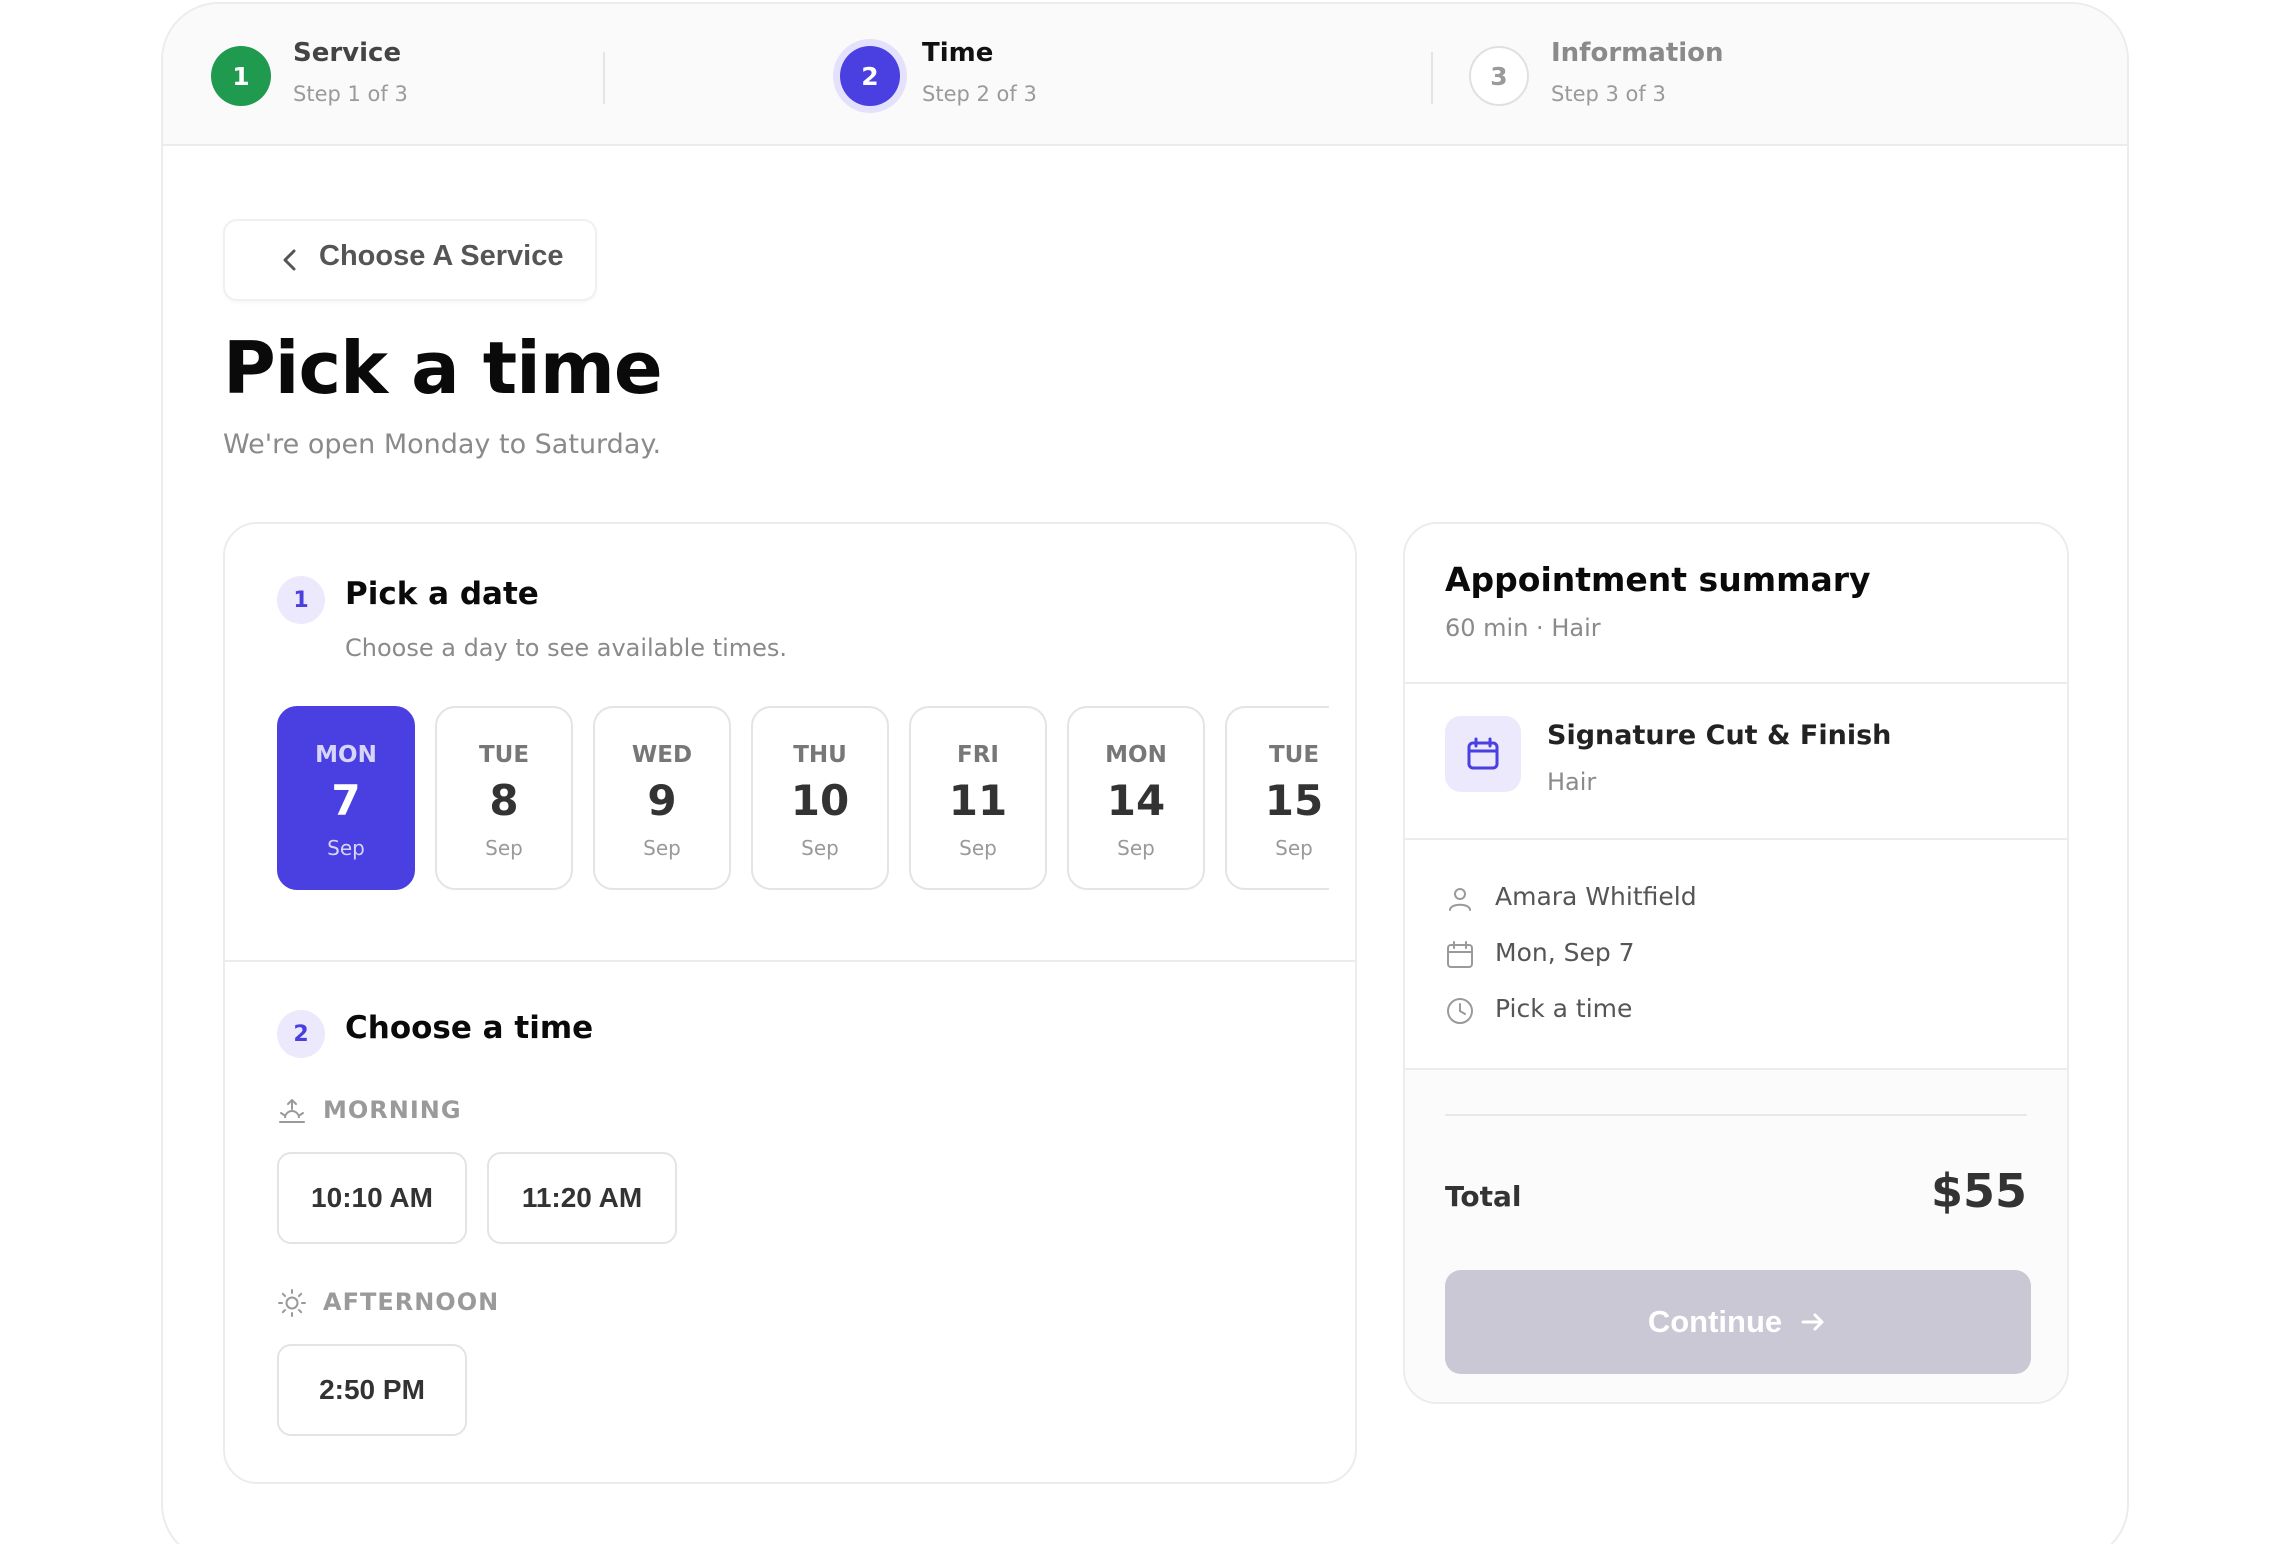  Describe the element at coordinates (1565, 952) in the screenshot. I see `summary-date: Mon, Sep 7` at that location.